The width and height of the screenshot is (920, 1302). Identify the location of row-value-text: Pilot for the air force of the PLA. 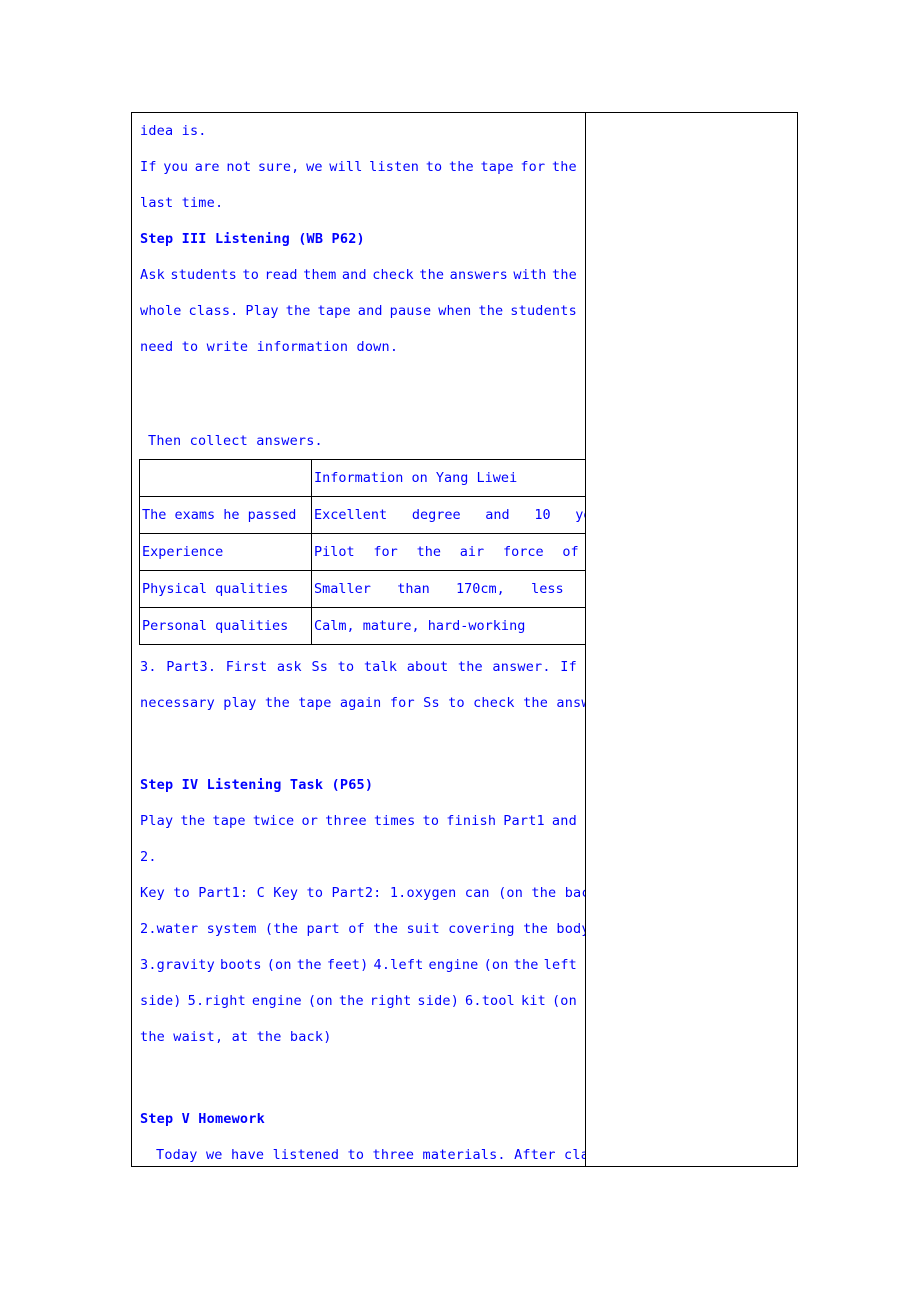
(446, 552).